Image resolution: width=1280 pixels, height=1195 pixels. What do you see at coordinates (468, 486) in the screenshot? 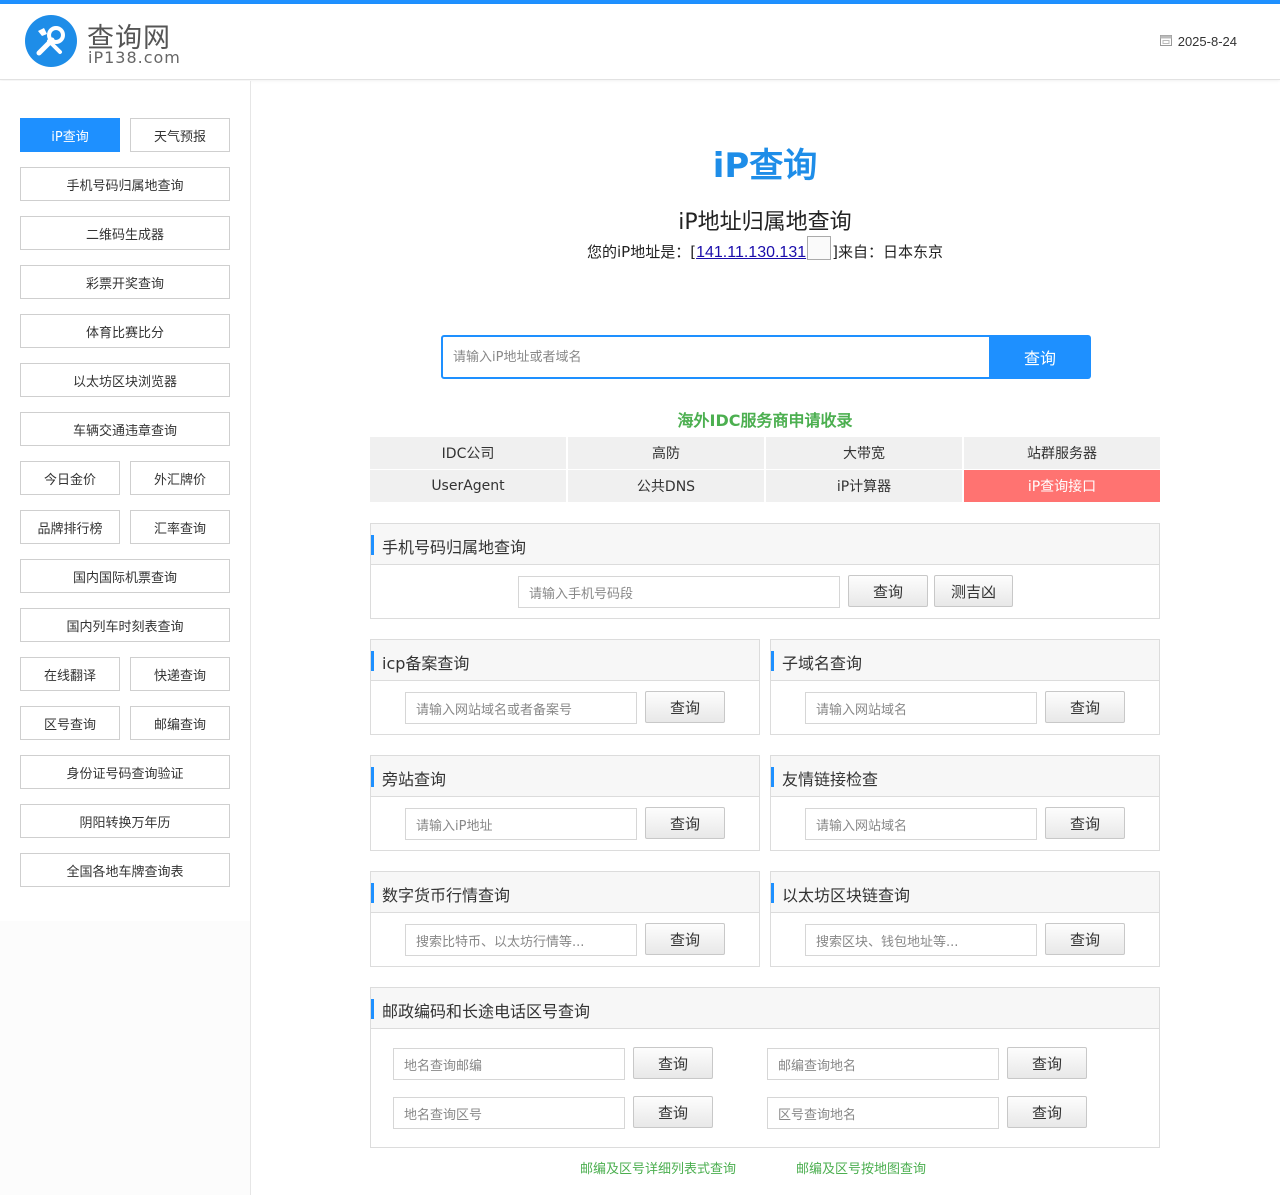
I see `quick-link-useragent: UserAgent` at bounding box center [468, 486].